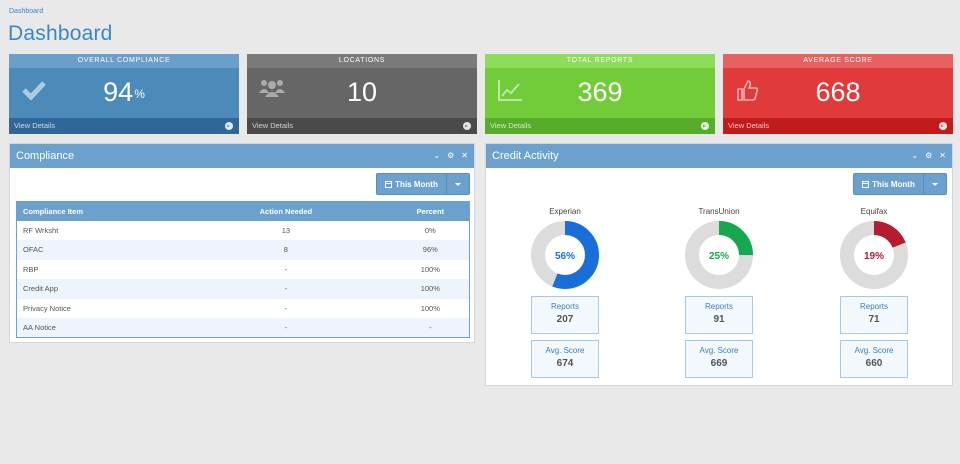  What do you see at coordinates (243, 231) in the screenshot?
I see `table-row: RF Wrksht 13 0%` at bounding box center [243, 231].